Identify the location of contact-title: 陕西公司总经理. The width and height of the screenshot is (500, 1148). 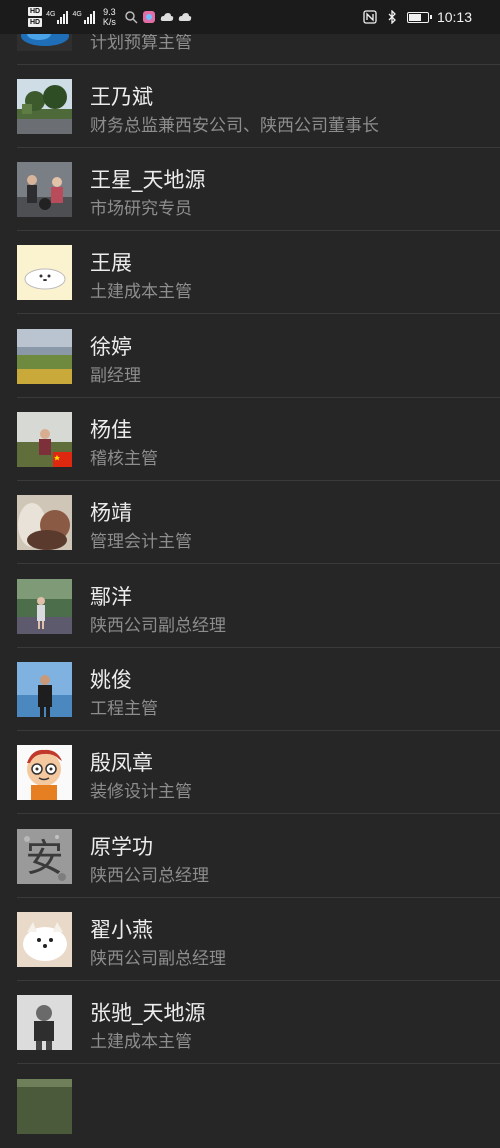
(149, 876).